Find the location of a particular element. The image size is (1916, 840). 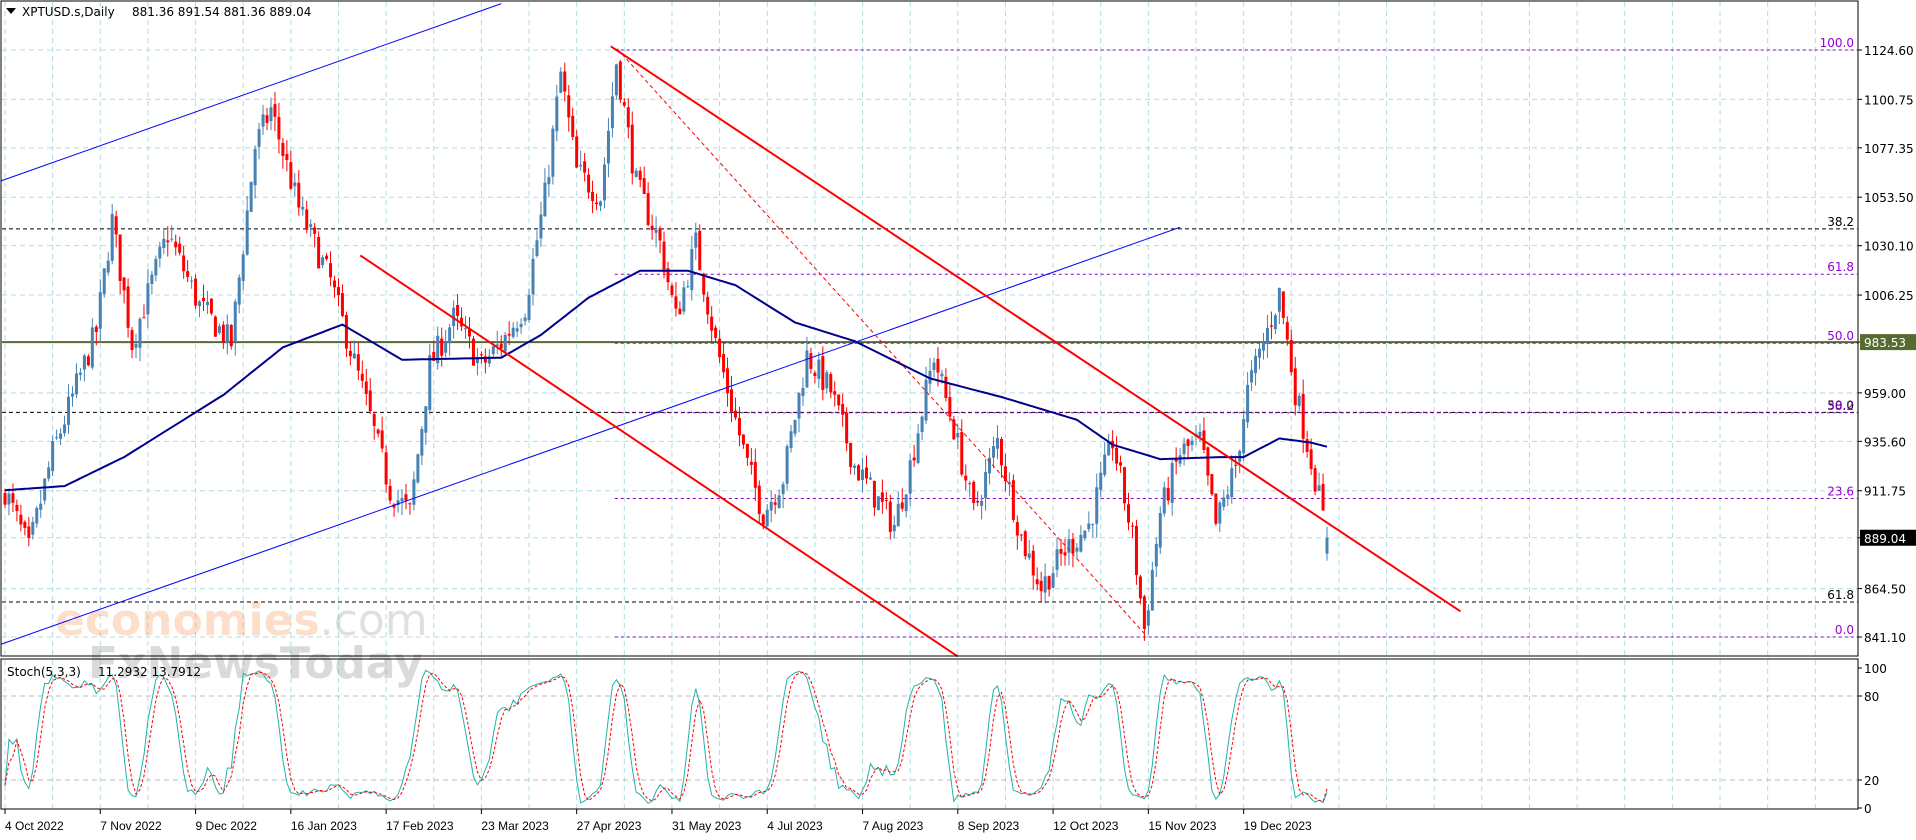

stoch-tick-label: 80 is located at coordinates (1871, 697).